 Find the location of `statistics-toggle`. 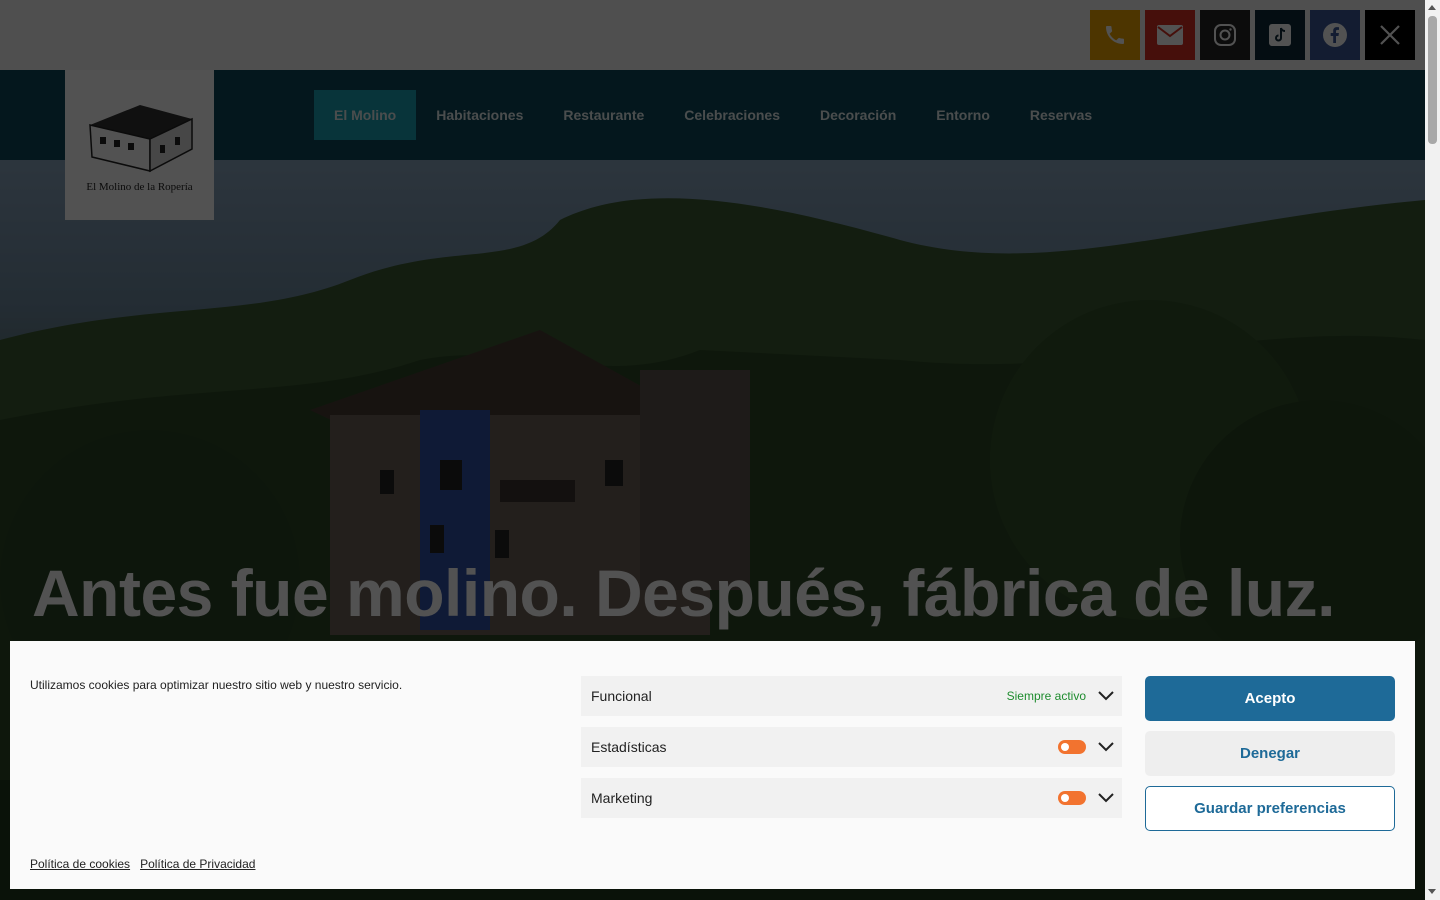

statistics-toggle is located at coordinates (1072, 747).